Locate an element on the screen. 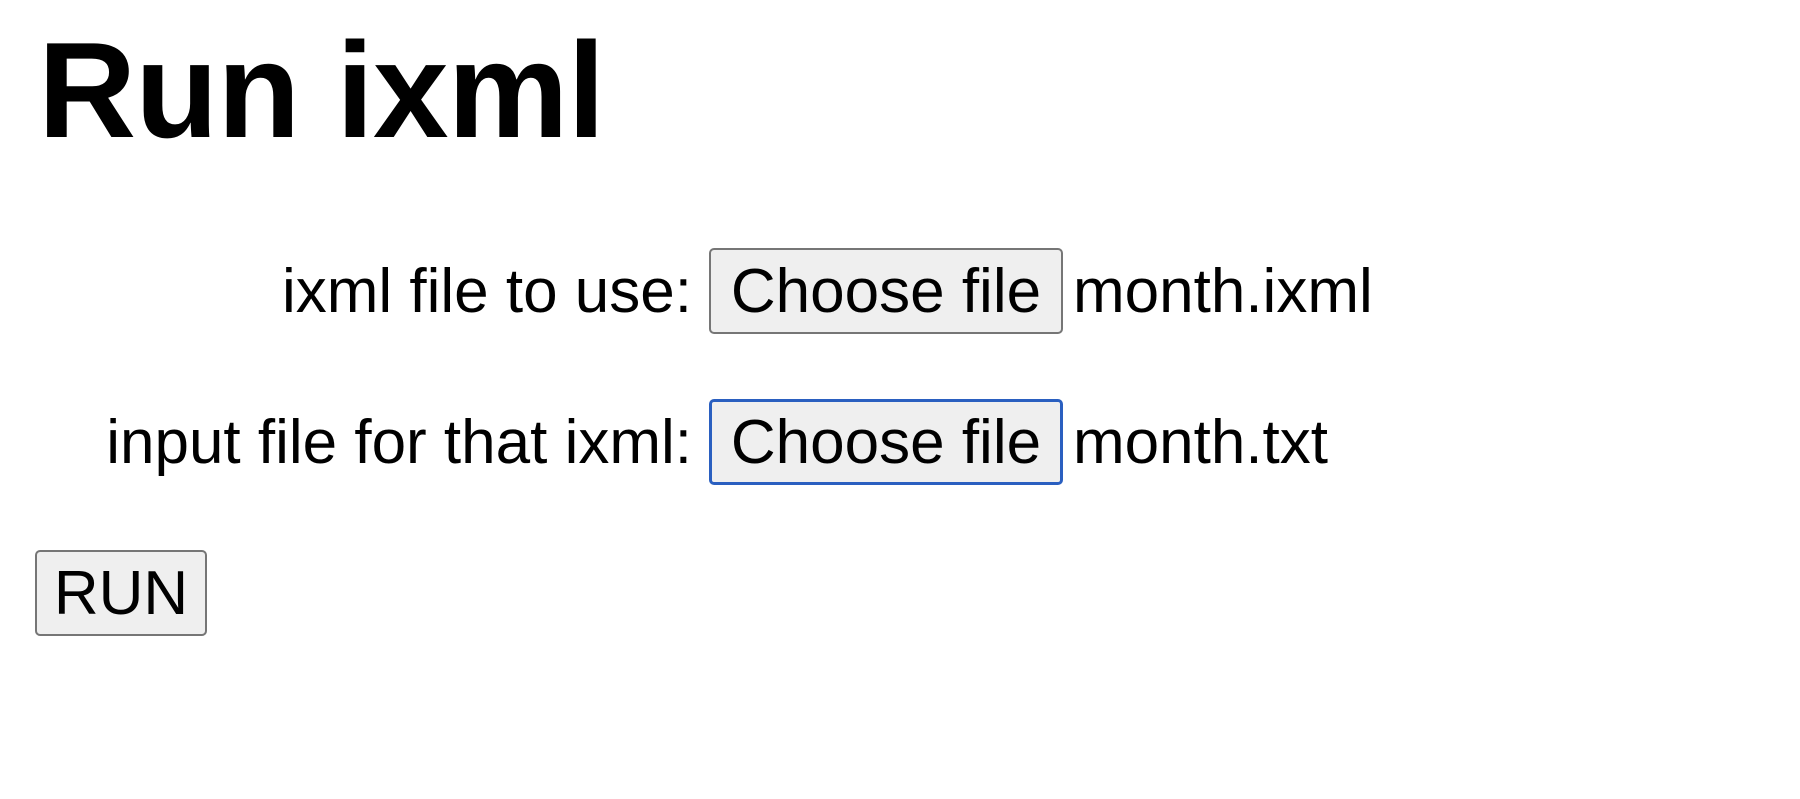 The height and width of the screenshot is (799, 1800). ixml-file-row: ixml file to use: Choose file month.ixml is located at coordinates (686, 291).